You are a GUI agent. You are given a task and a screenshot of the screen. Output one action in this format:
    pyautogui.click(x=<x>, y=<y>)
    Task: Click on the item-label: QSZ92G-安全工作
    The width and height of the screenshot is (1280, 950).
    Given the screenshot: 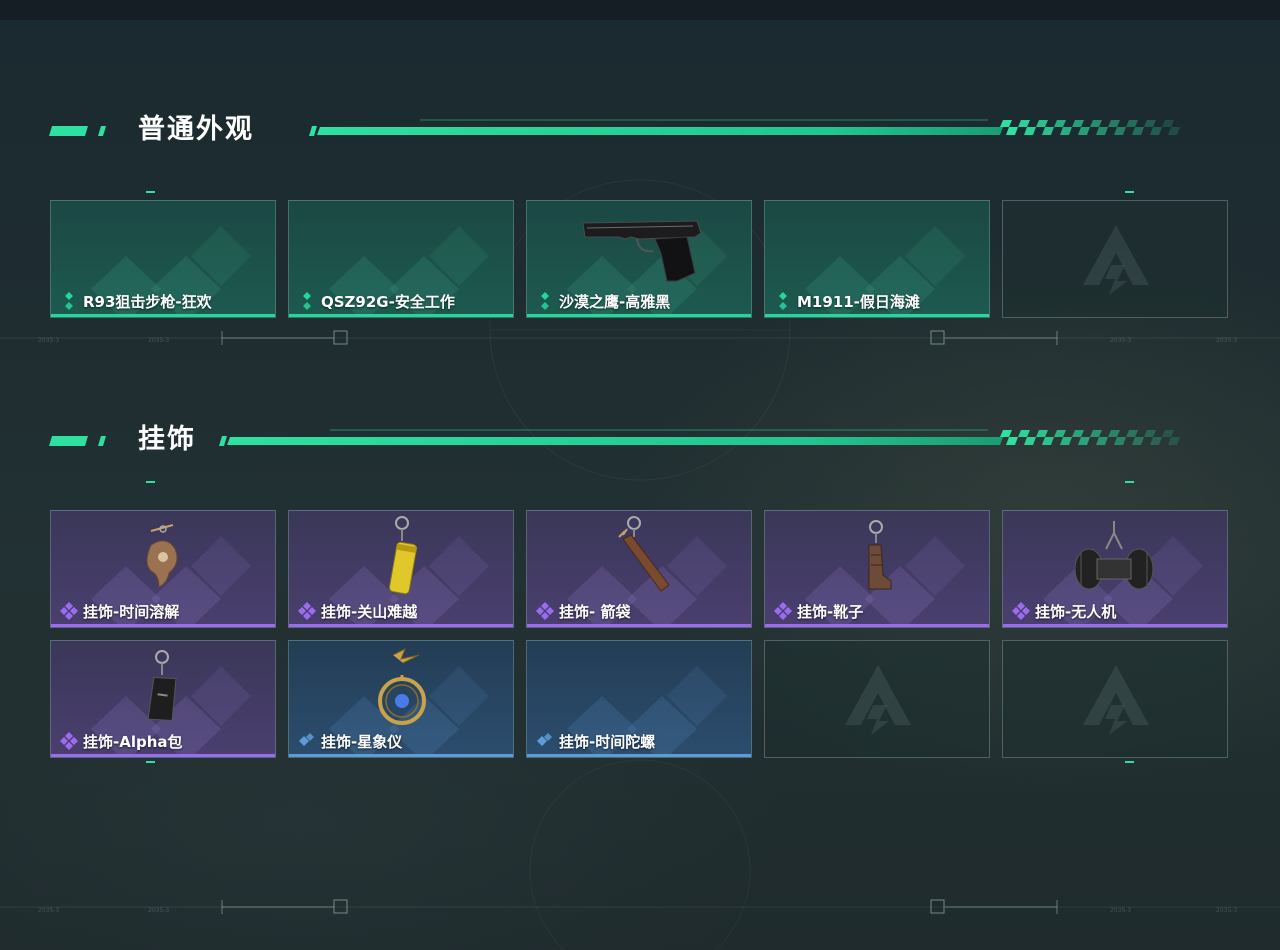 What is the action you would take?
    pyautogui.click(x=376, y=301)
    